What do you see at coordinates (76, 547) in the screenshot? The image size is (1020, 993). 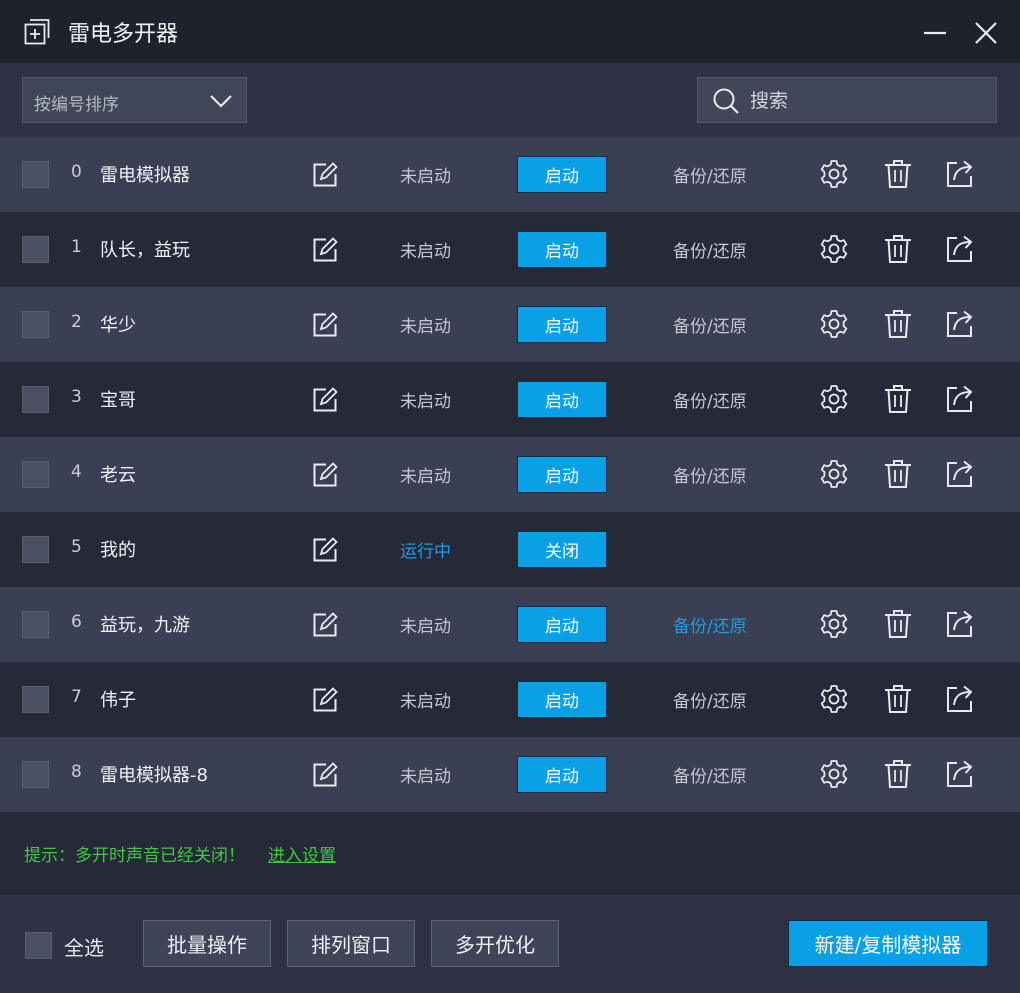 I see `instance-index: 5` at bounding box center [76, 547].